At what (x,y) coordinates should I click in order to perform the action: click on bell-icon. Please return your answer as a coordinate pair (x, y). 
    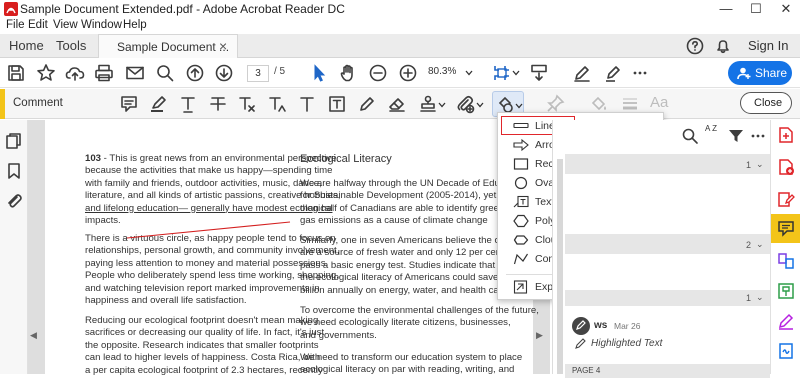
    Looking at the image, I should click on (723, 46).